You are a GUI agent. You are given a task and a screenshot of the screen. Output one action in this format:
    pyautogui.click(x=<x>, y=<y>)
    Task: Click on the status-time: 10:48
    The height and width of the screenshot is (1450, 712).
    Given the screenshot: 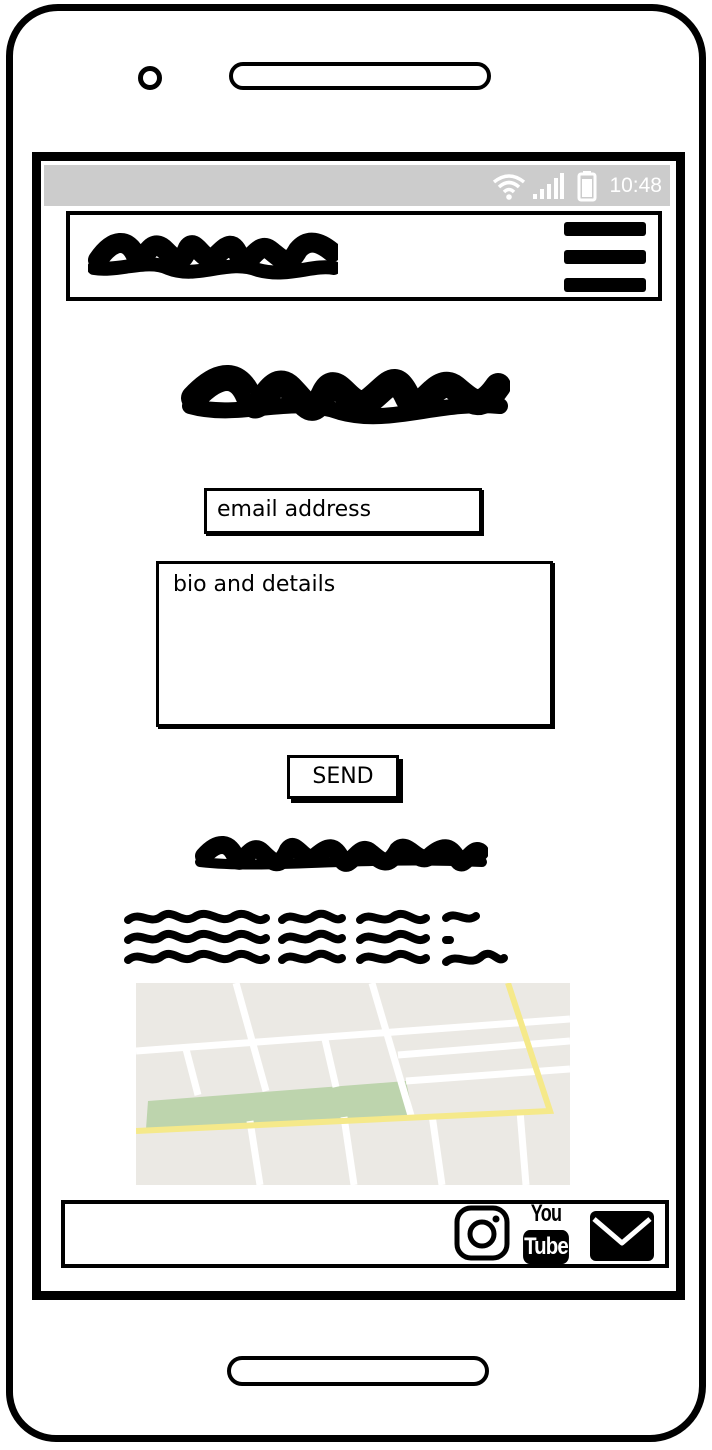 What is the action you would take?
    pyautogui.click(x=635, y=185)
    